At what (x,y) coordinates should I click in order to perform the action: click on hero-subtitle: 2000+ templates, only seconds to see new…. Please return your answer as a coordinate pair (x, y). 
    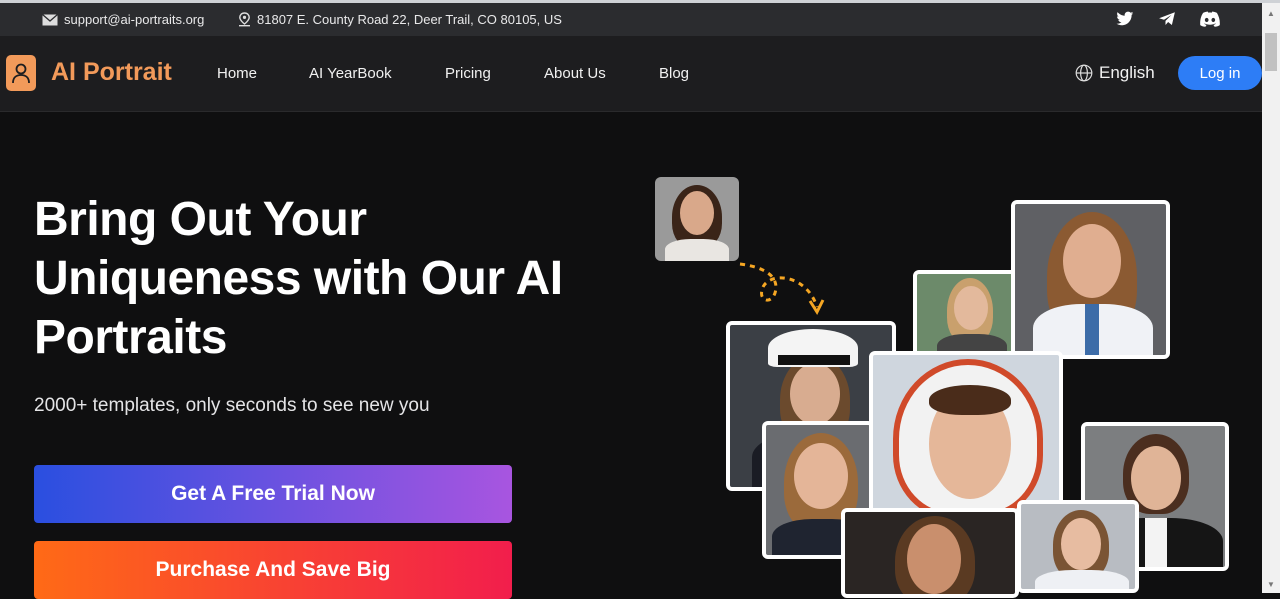
    Looking at the image, I should click on (232, 405).